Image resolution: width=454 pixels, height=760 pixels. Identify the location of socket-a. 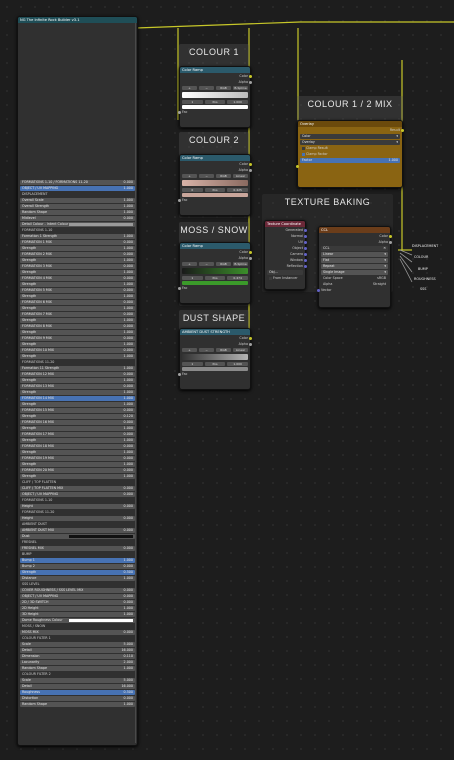
(297, 166).